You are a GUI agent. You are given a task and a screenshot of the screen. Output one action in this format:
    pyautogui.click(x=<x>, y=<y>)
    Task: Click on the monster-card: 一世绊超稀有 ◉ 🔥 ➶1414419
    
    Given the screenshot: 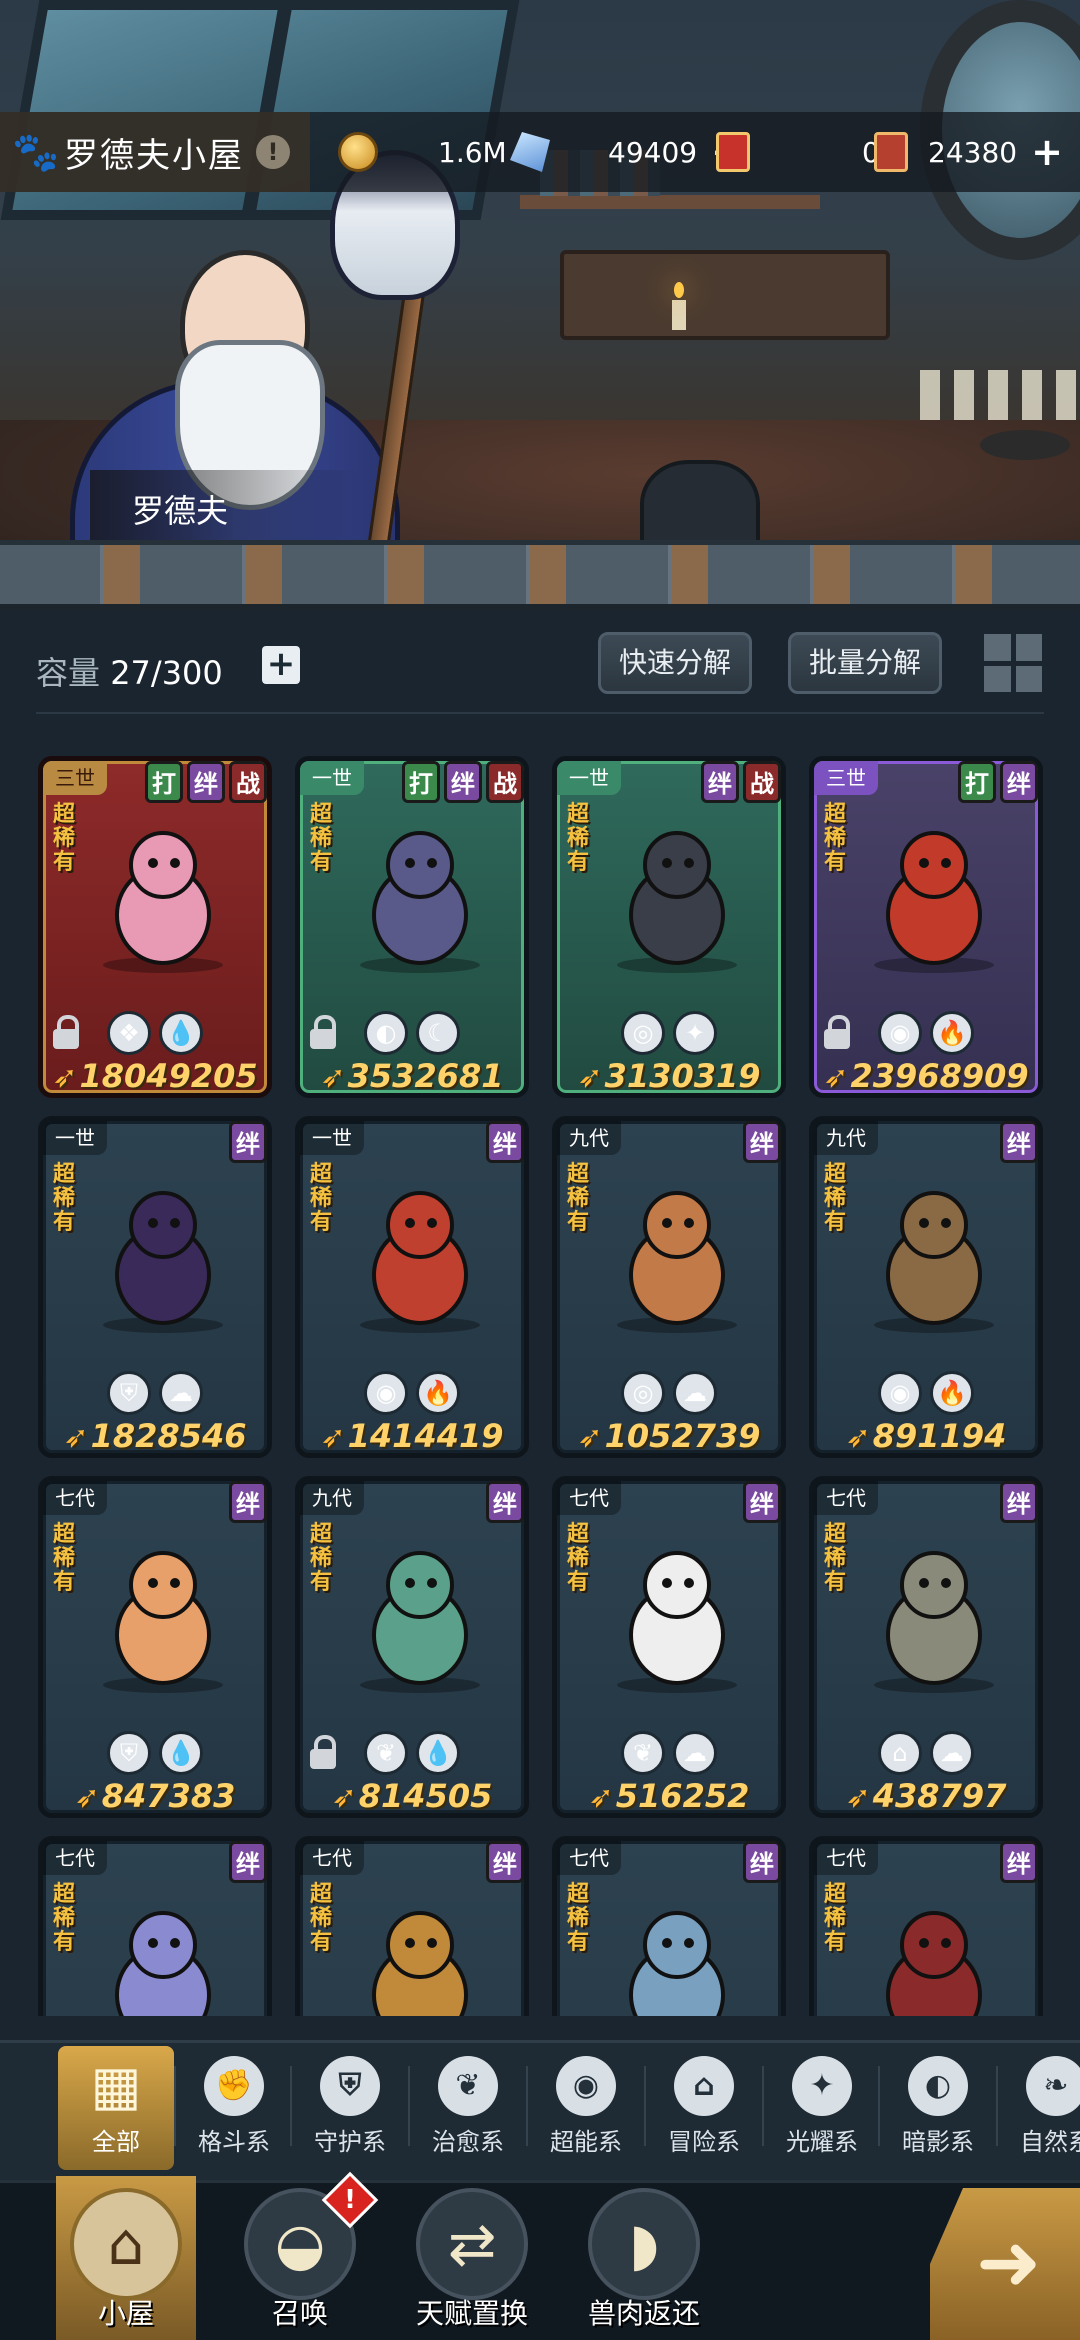 What is the action you would take?
    pyautogui.click(x=412, y=1287)
    